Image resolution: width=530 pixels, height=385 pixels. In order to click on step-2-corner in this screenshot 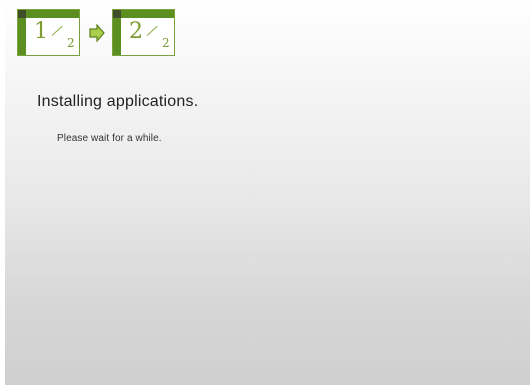, I will do `click(117, 14)`.